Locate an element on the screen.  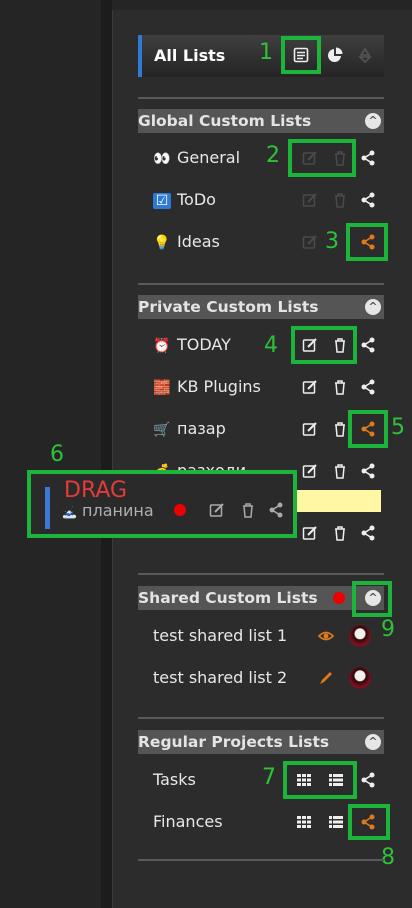
private-lists-header: Private Custom Lists ^ is located at coordinates (261, 307).